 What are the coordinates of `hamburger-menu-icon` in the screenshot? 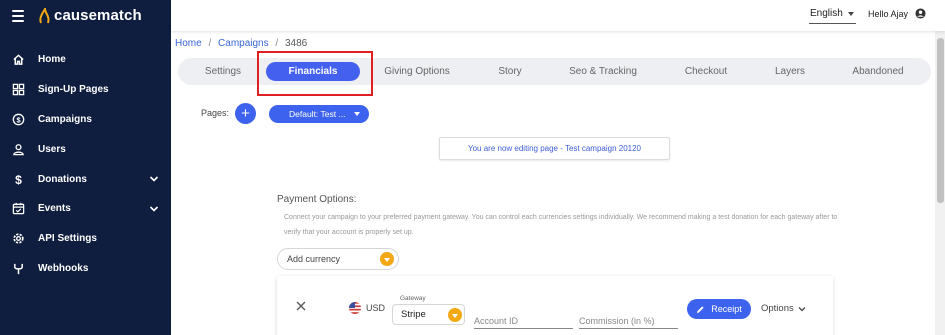 It's located at (18, 15).